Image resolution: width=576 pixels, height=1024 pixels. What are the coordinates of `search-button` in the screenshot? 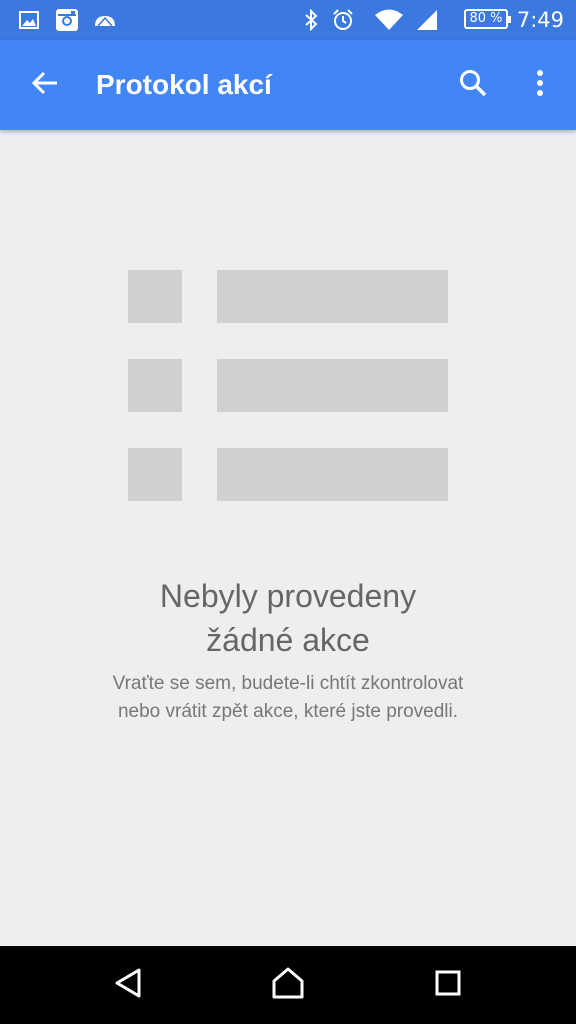 It's located at (473, 85).